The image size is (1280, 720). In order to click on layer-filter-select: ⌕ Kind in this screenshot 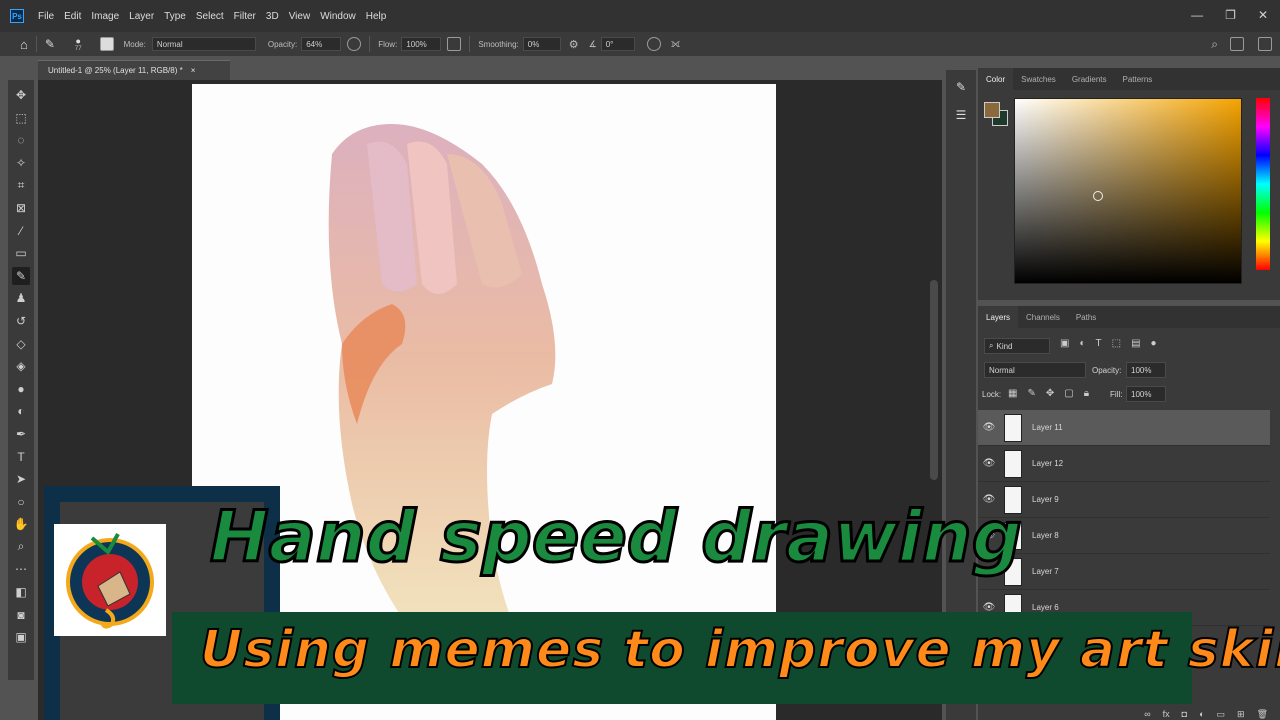, I will do `click(1017, 346)`.